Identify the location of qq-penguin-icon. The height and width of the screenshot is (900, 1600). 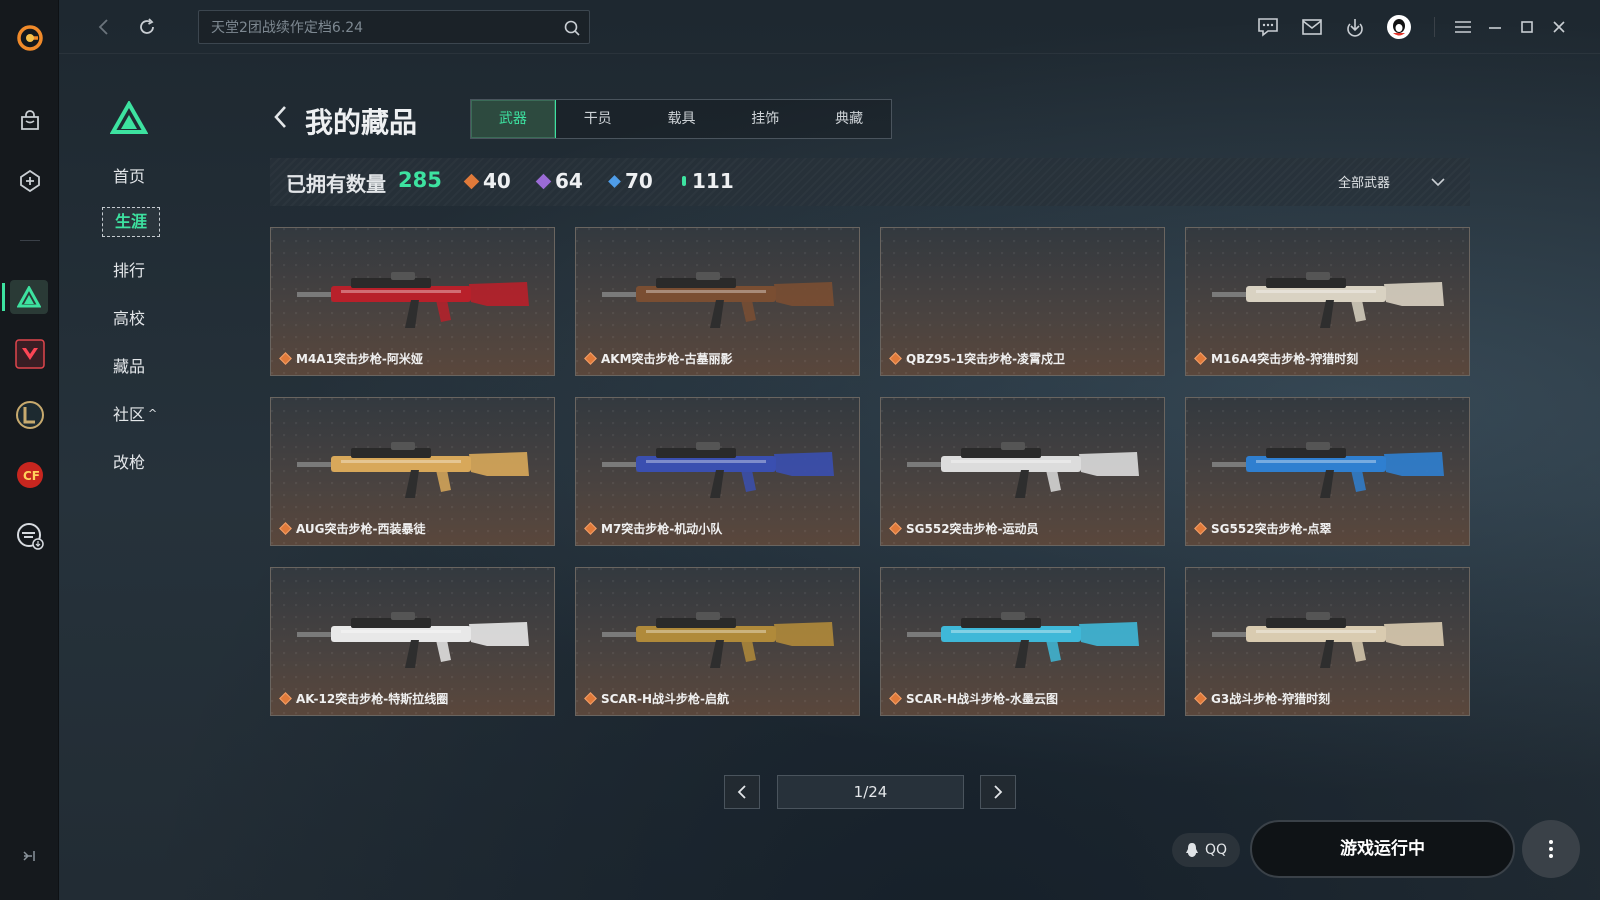
(1191, 850).